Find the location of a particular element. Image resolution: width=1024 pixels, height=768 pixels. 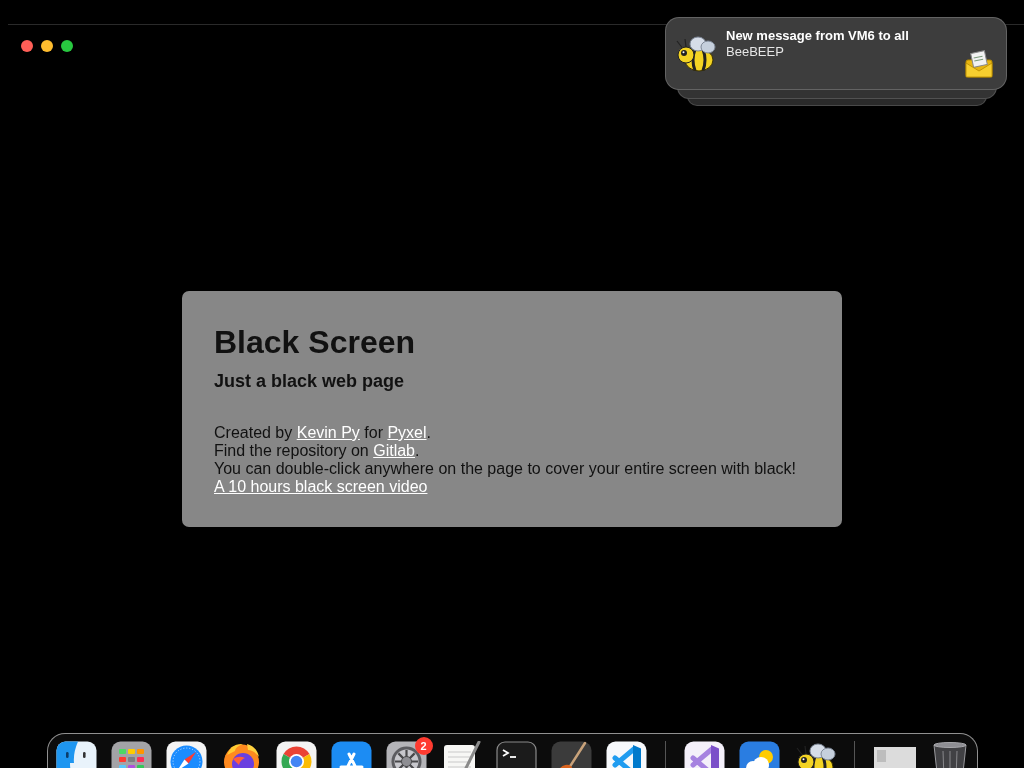

text-line: Created by Kevin Py for Pyxel. is located at coordinates (322, 433).